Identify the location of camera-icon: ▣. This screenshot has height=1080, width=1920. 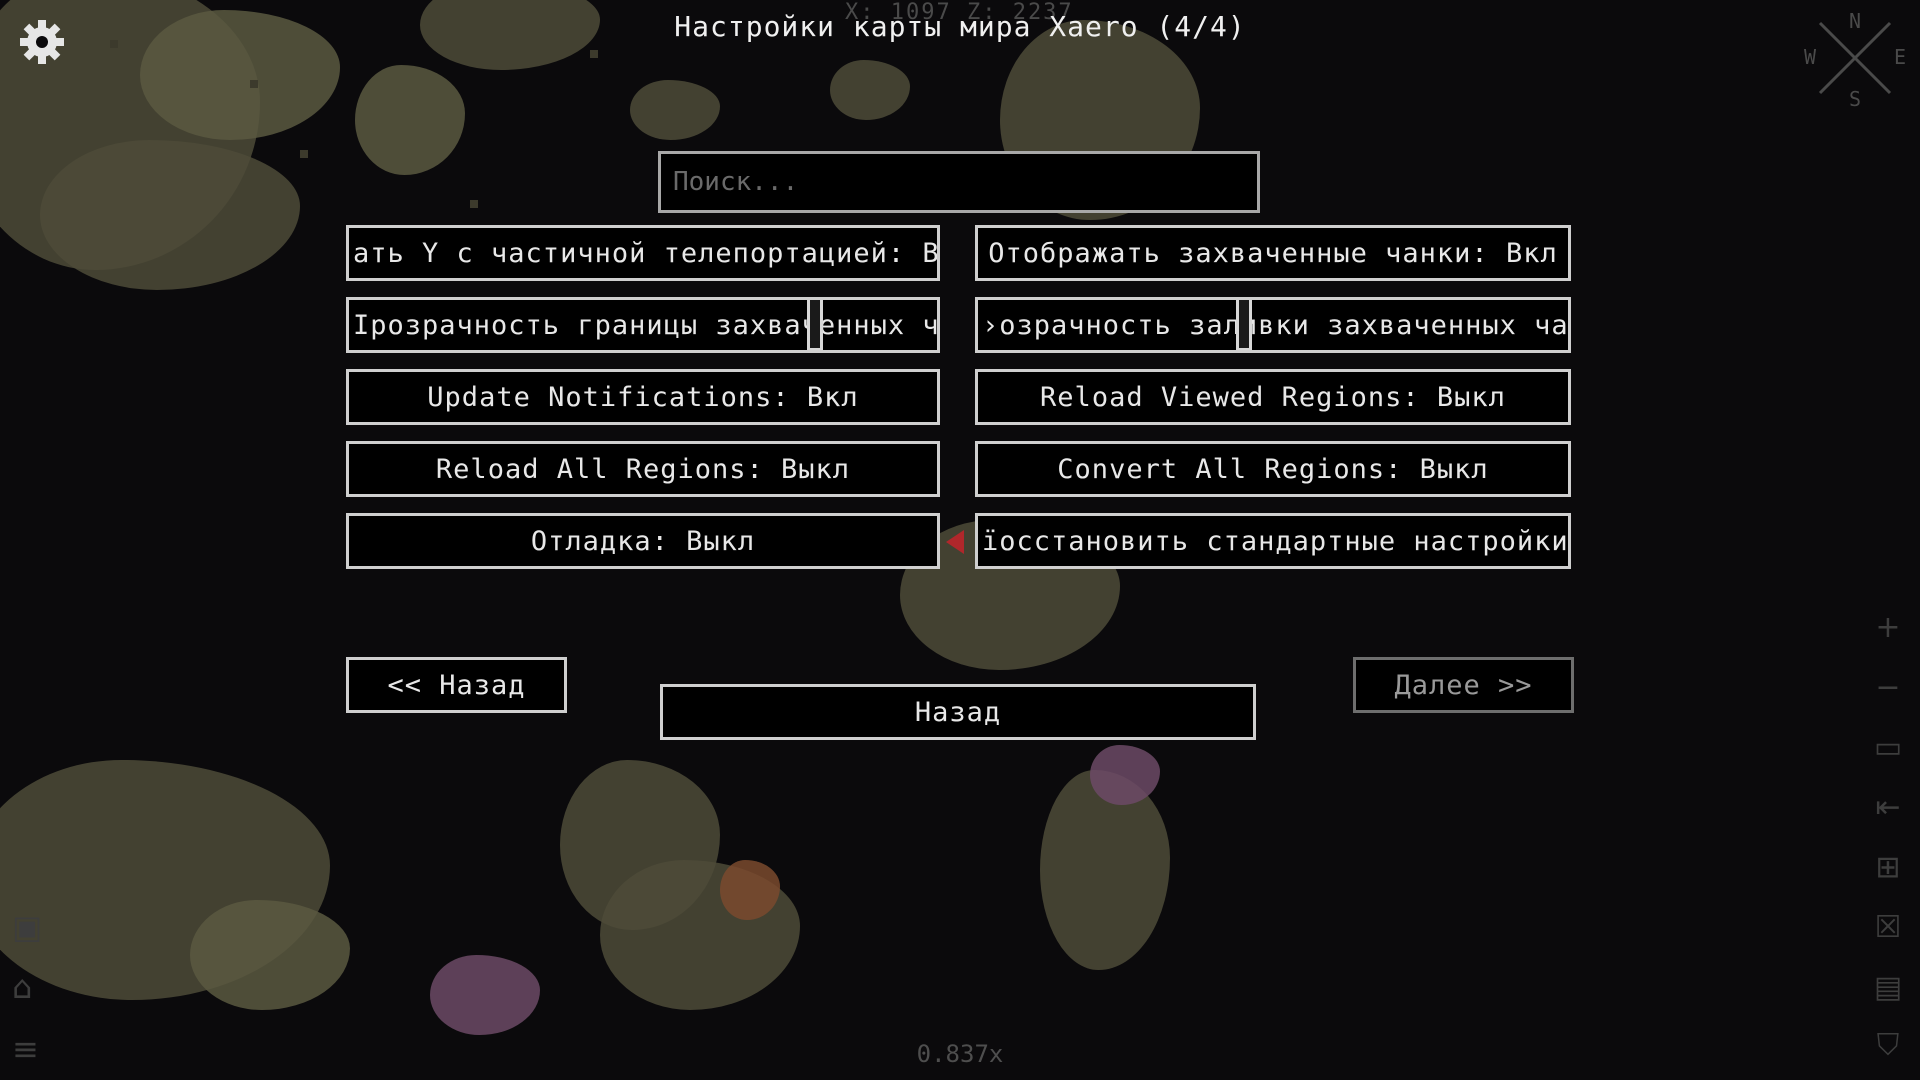
(27, 927).